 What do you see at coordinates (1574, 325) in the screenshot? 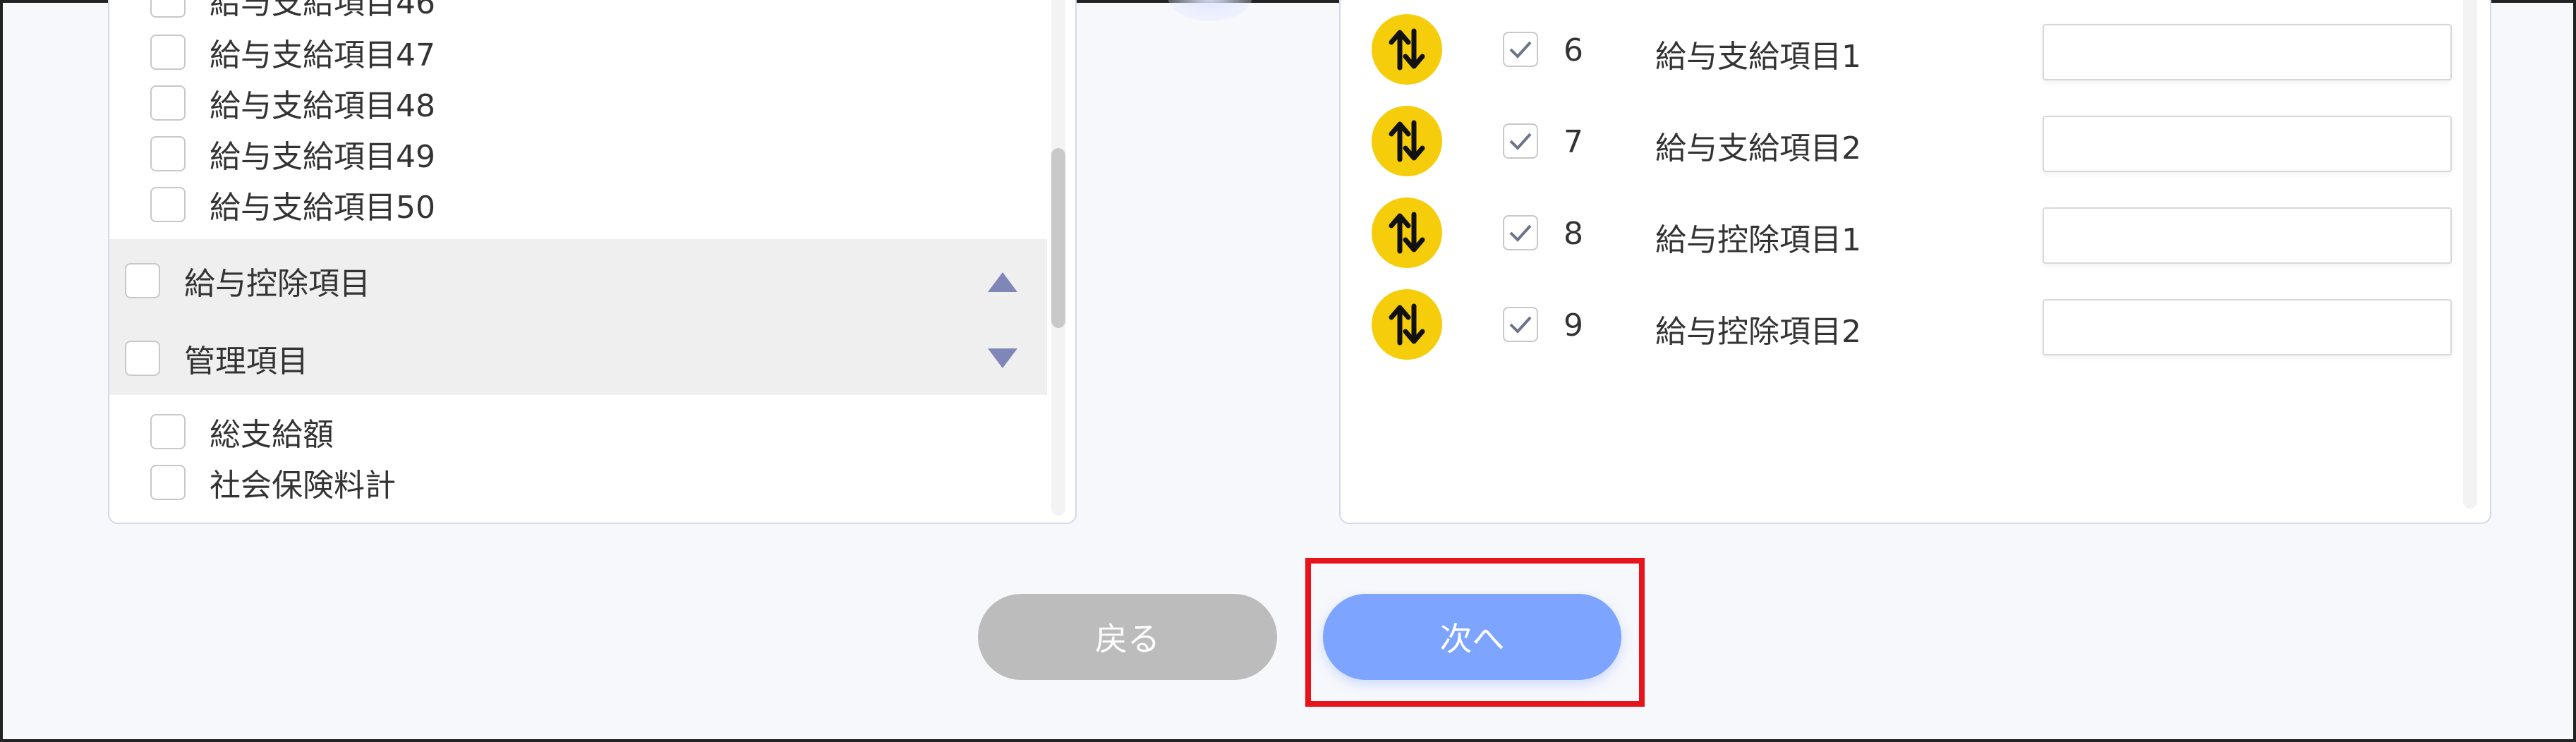
I see `row-number: 9` at bounding box center [1574, 325].